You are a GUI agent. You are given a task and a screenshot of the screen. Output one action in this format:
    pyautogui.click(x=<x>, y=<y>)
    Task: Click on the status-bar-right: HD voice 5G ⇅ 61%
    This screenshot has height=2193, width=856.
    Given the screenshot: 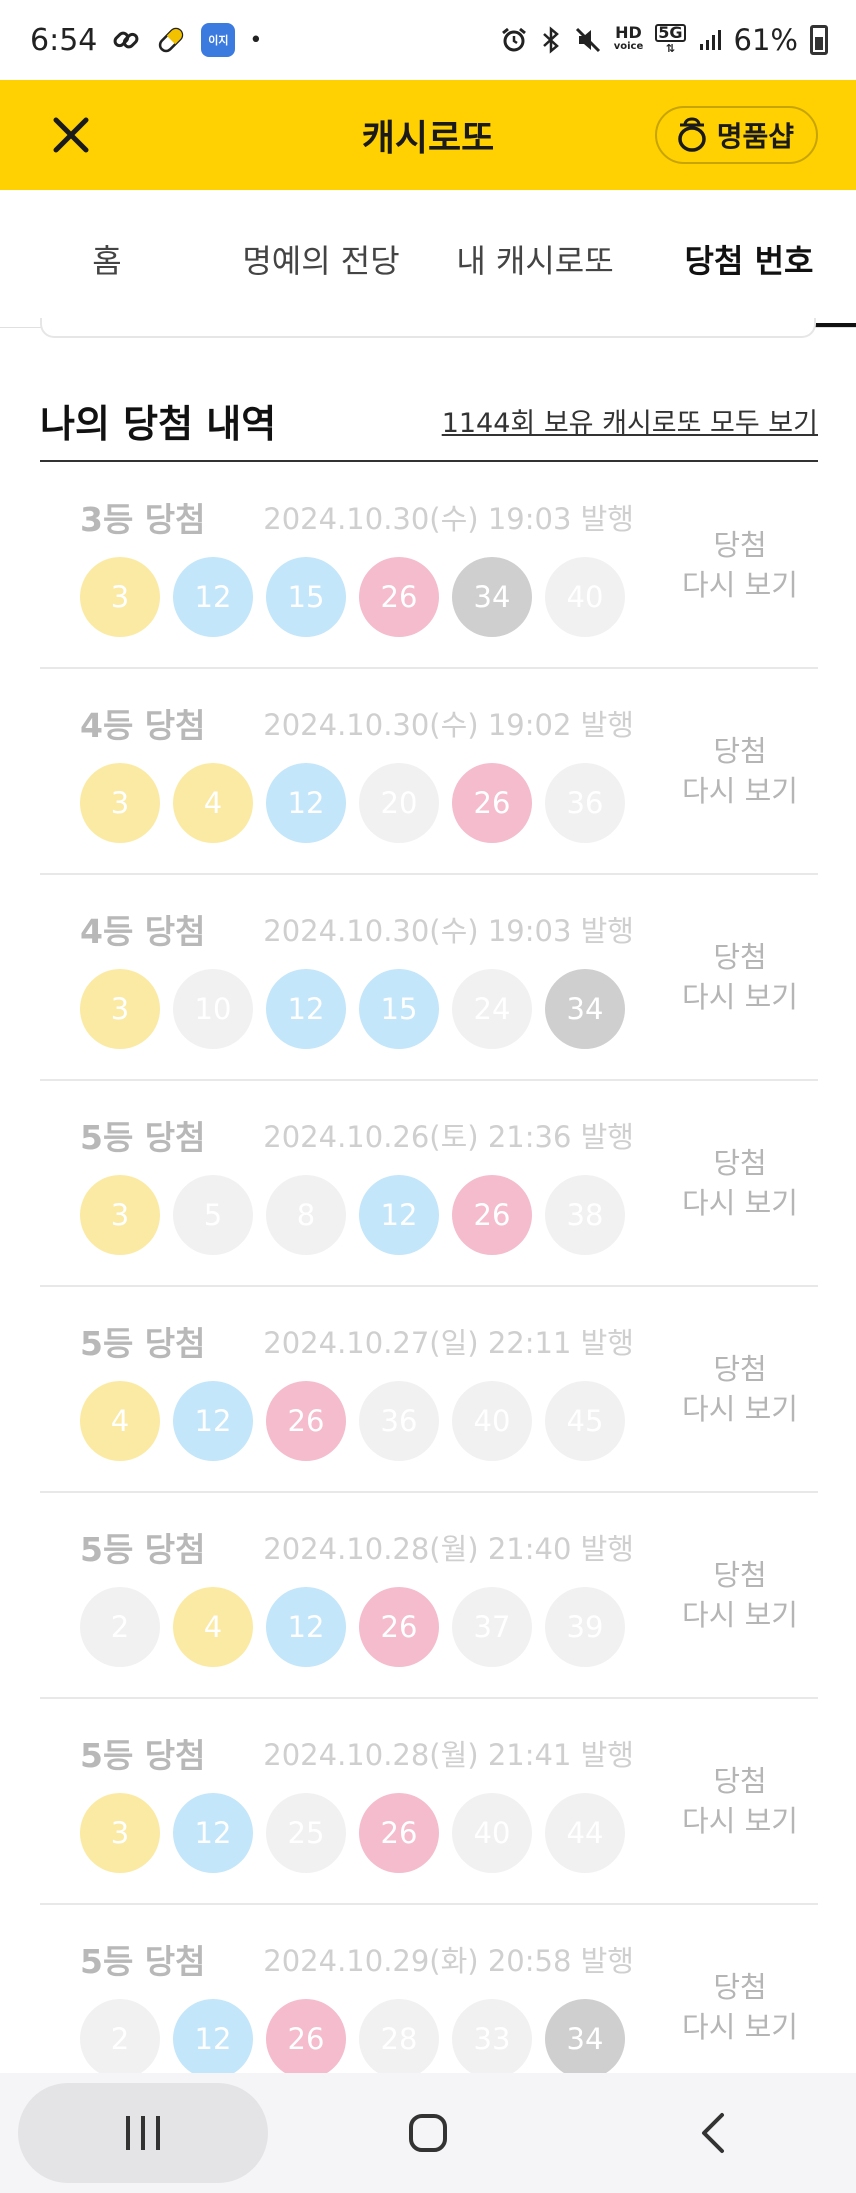 What is the action you would take?
    pyautogui.click(x=664, y=40)
    